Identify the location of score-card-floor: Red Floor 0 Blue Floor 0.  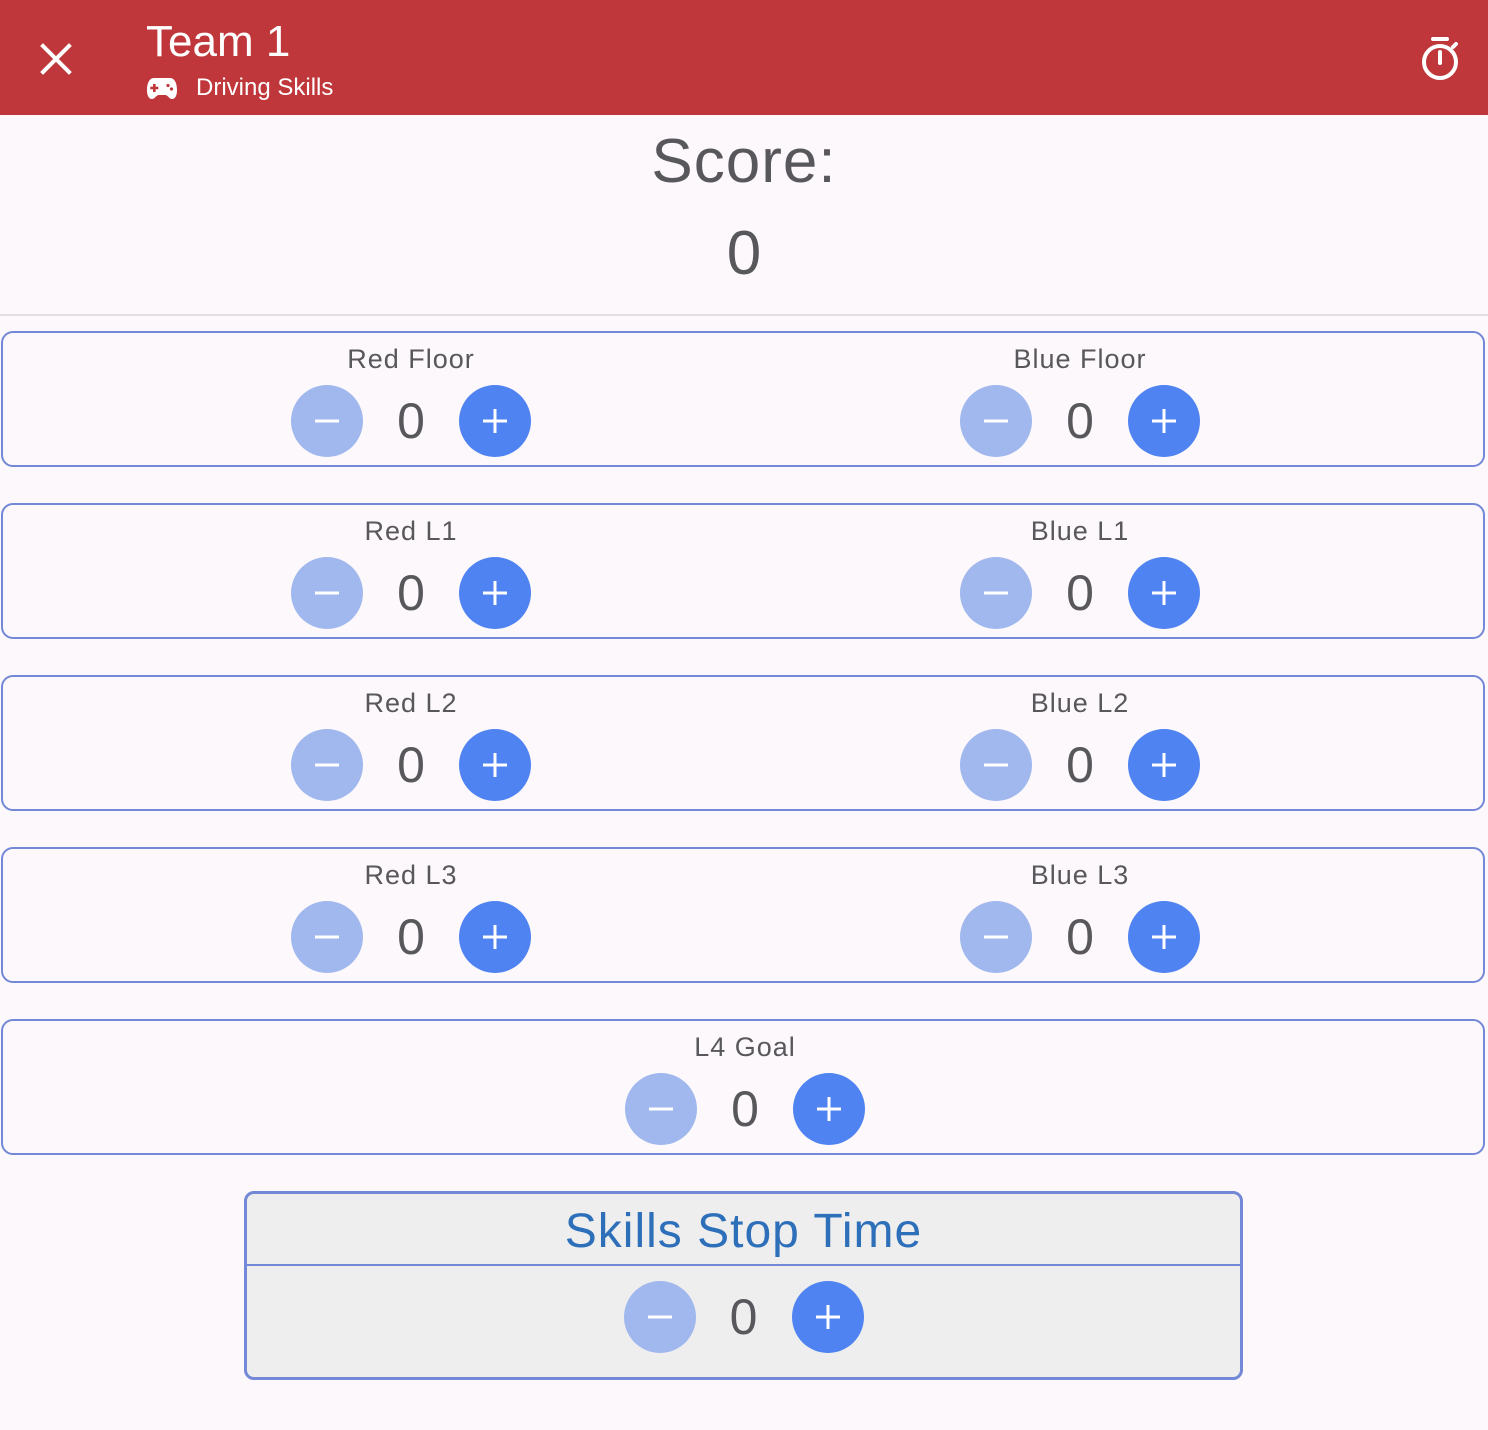
(743, 399).